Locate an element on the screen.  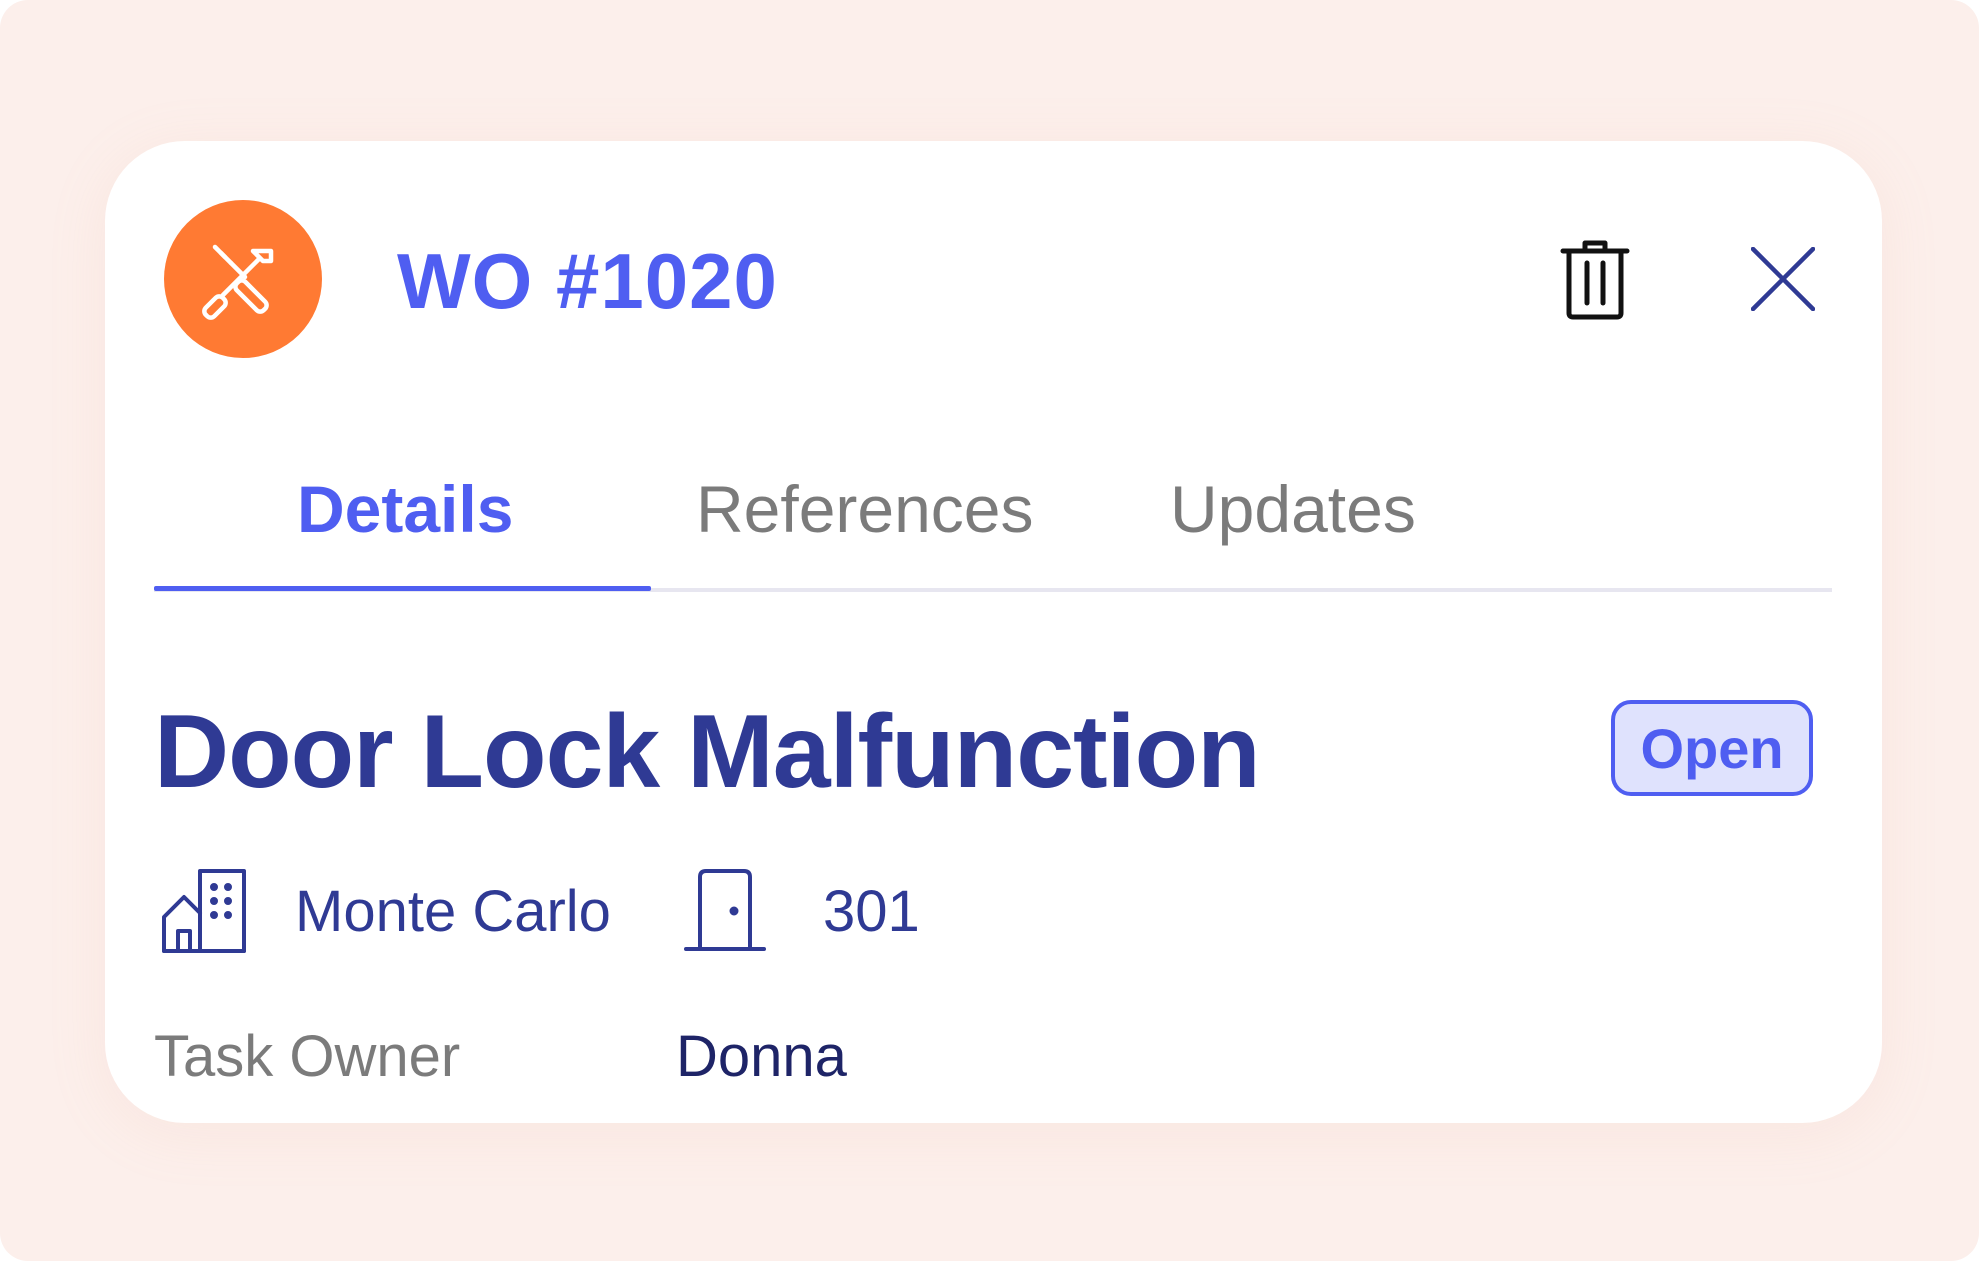
unit-number: 301 is located at coordinates (871, 911).